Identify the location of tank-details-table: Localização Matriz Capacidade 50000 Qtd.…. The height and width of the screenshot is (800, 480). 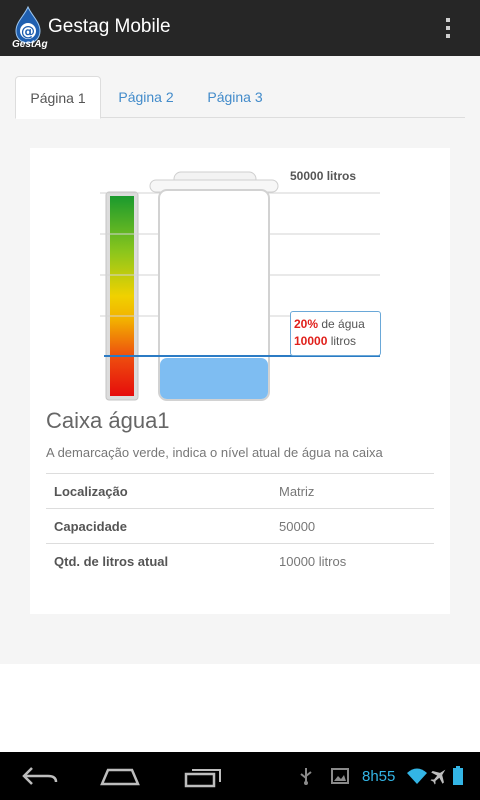
(240, 526).